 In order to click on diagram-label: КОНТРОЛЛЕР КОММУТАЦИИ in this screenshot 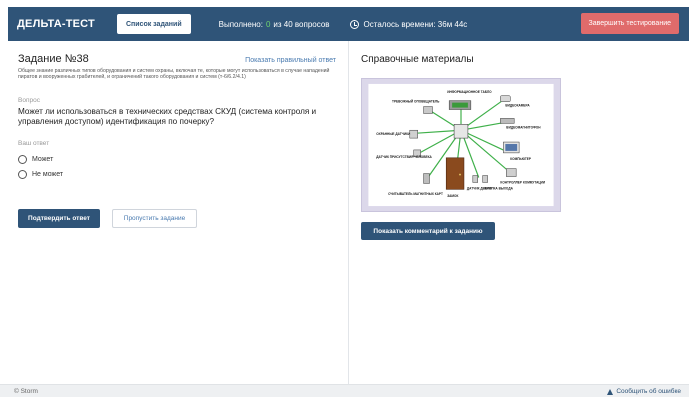, I will do `click(523, 182)`.